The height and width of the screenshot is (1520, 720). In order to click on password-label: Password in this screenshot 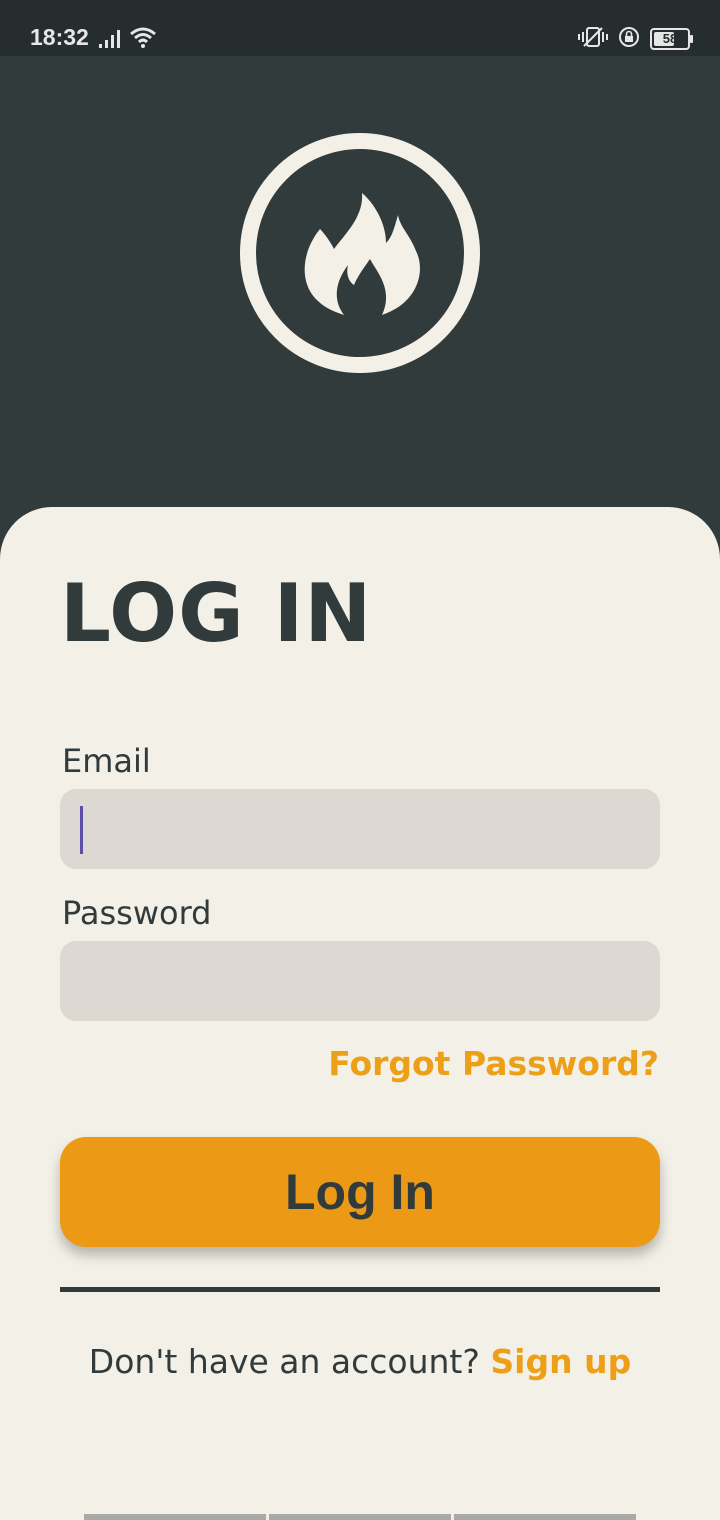, I will do `click(137, 913)`.